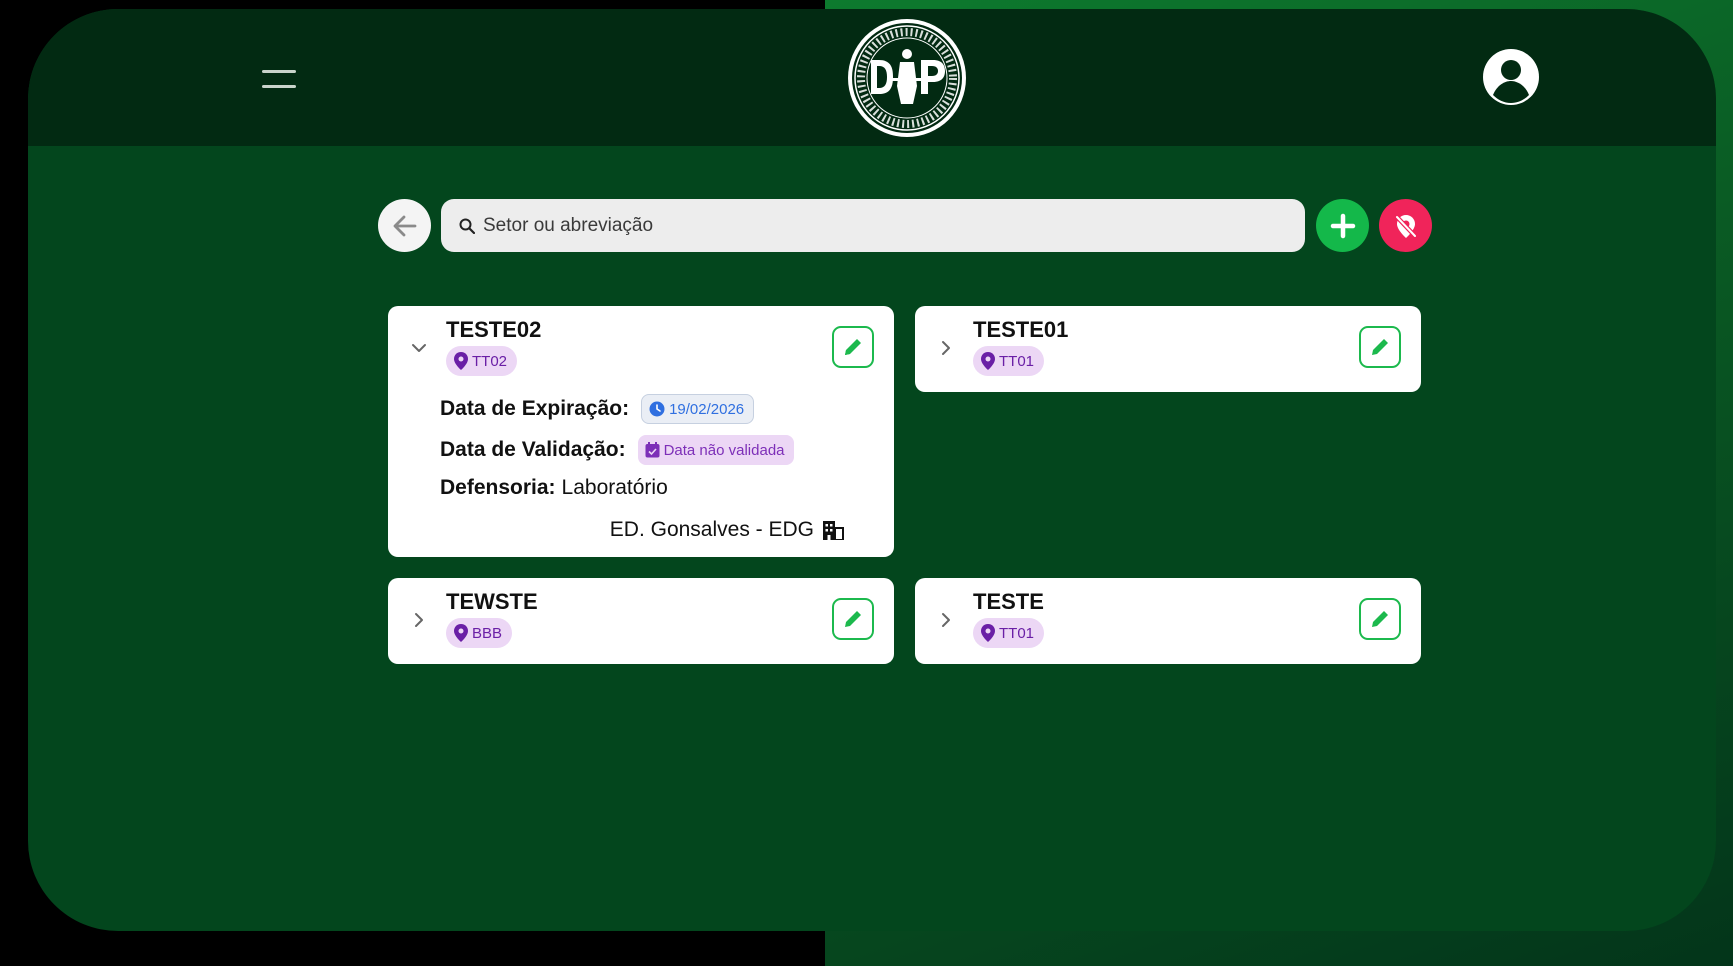  I want to click on sector-tag: BBB, so click(479, 633).